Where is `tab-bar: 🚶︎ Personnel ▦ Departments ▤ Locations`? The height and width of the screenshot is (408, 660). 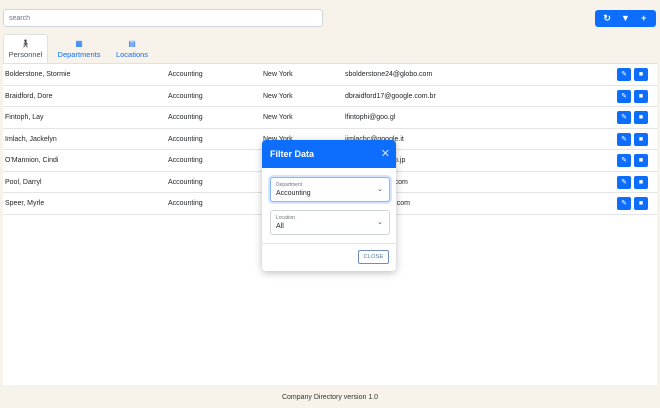 tab-bar: 🚶︎ Personnel ▦ Departments ▤ Locations is located at coordinates (330, 48).